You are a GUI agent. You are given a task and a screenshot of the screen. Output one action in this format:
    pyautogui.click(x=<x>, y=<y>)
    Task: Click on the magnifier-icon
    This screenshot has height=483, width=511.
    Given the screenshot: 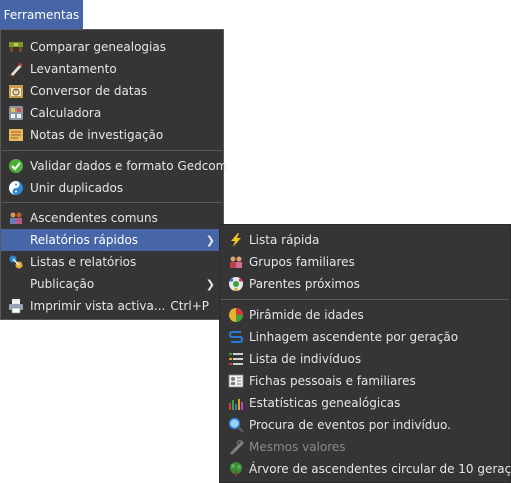 What is the action you would take?
    pyautogui.click(x=236, y=425)
    